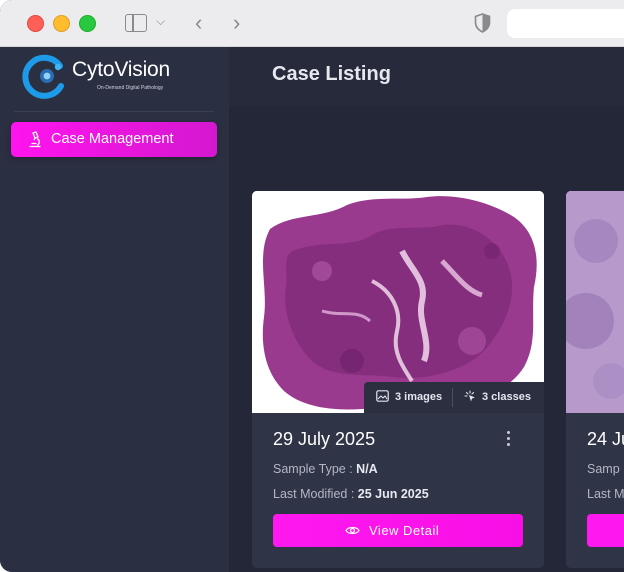 This screenshot has height=572, width=624. I want to click on app-name: CytoVision, so click(121, 69).